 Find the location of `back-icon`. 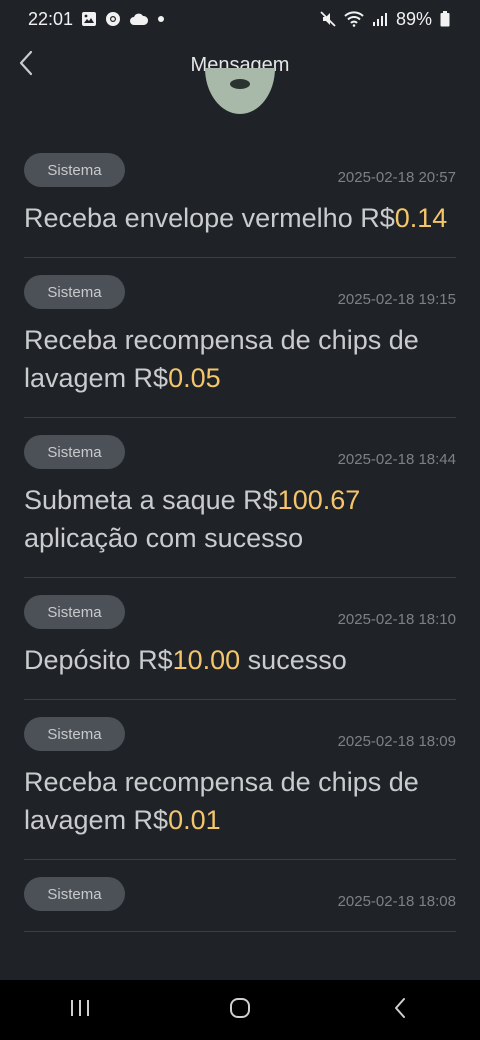

back-icon is located at coordinates (400, 1010).